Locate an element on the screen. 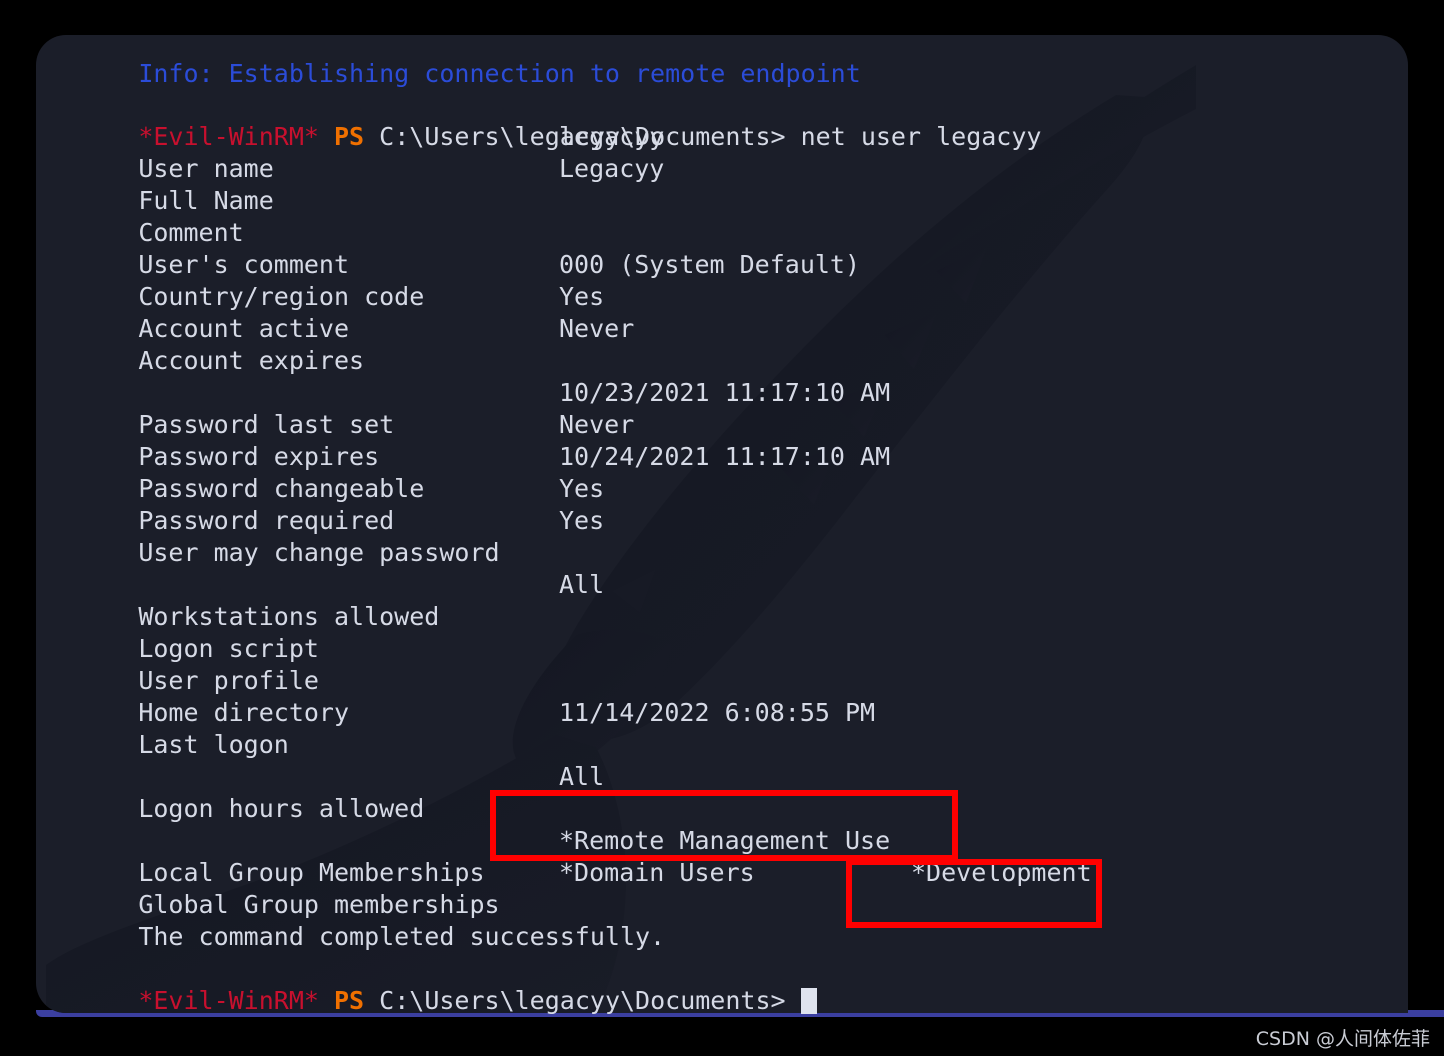 The image size is (1444, 1056). row-value: 10/24/2021 11:17:10 AM is located at coordinates (725, 456).